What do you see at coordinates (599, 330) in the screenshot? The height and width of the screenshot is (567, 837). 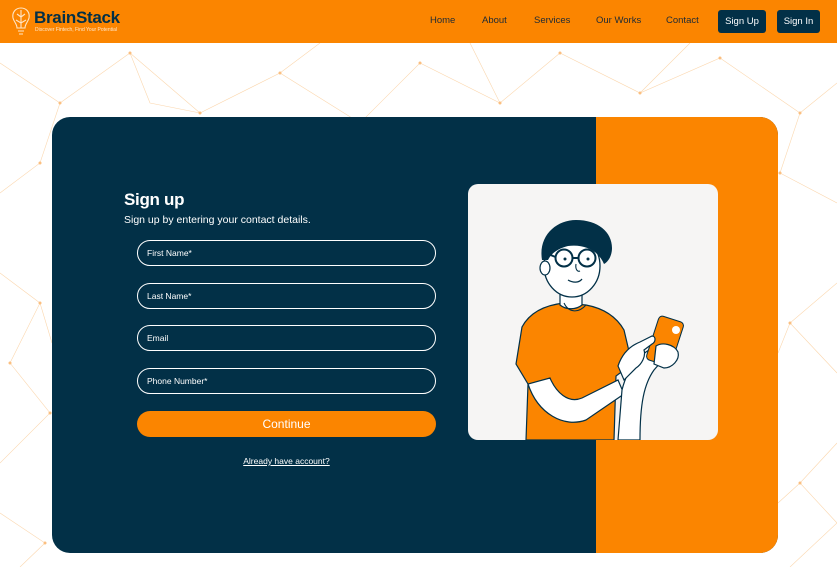 I see `person-using-phone-illustration` at bounding box center [599, 330].